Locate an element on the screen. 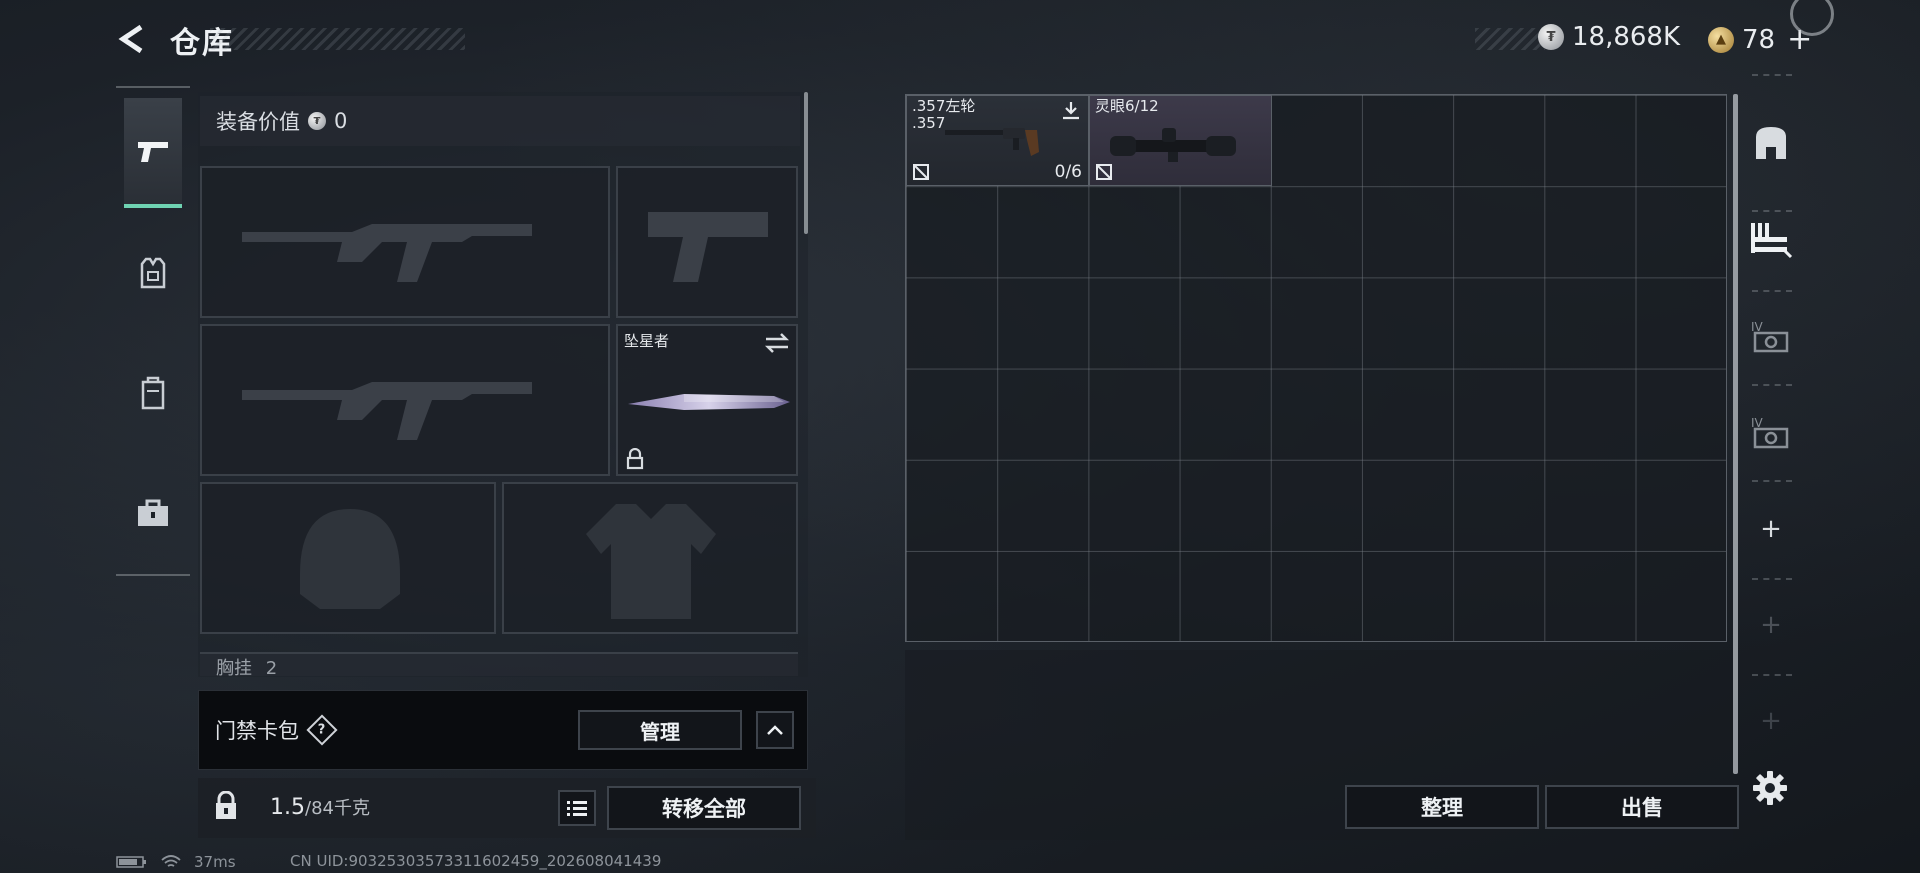 This screenshot has height=873, width=1920. user-uid: CN UID:90325303573311602459_202608041439 is located at coordinates (476, 861).